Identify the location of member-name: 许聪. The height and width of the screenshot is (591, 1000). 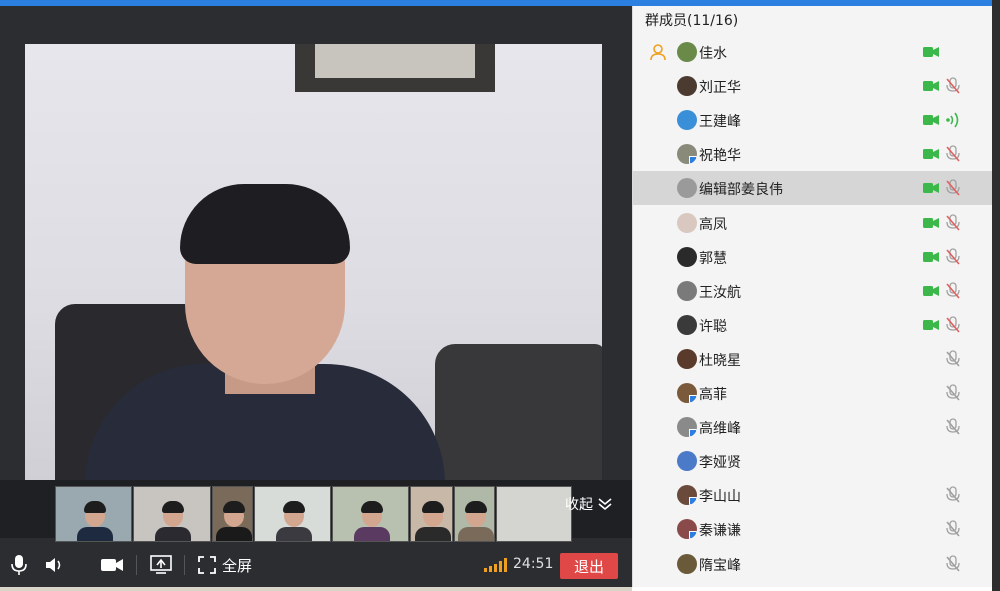
(713, 327).